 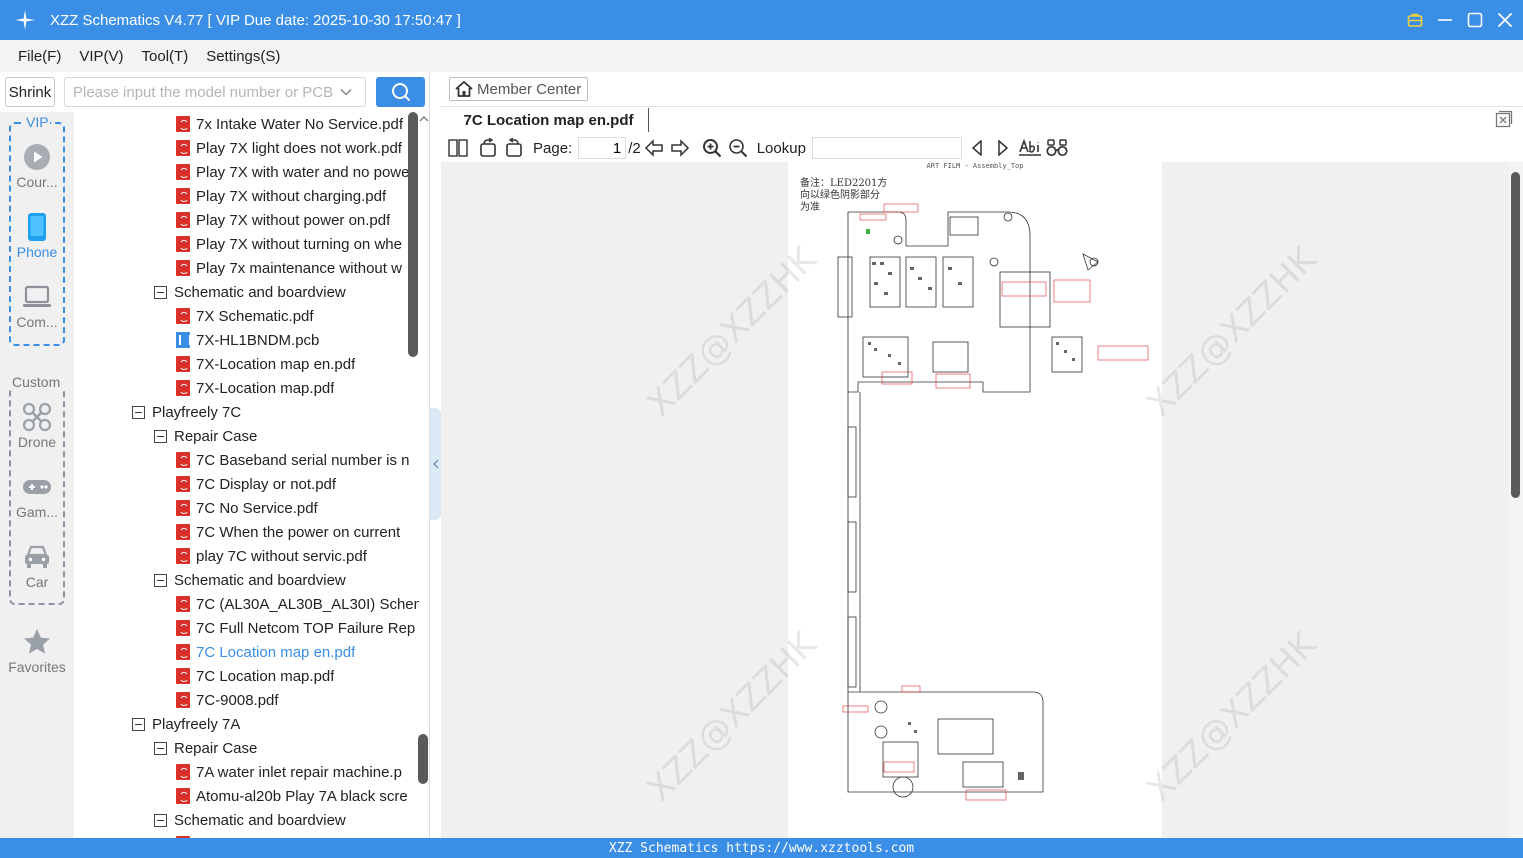 What do you see at coordinates (37, 417) in the screenshot?
I see `drone-icon` at bounding box center [37, 417].